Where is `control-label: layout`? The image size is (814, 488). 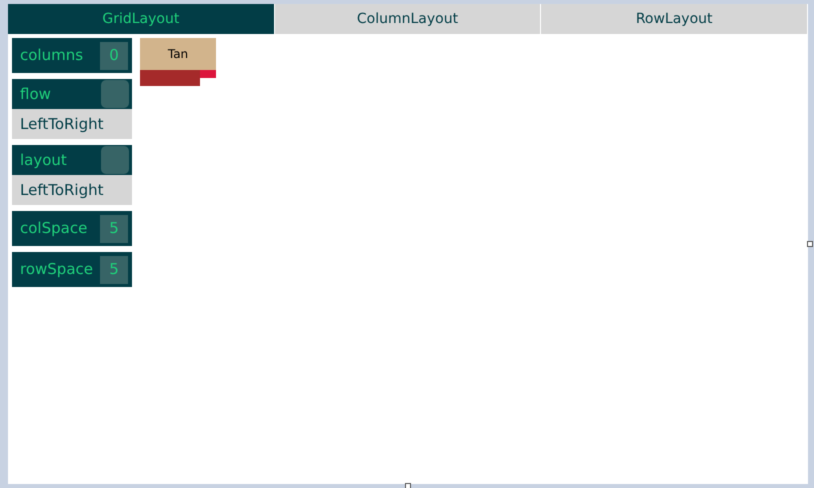
control-label: layout is located at coordinates (43, 160).